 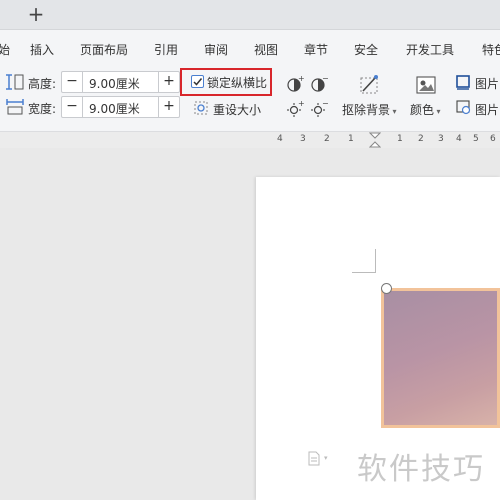 What do you see at coordinates (114, 83) in the screenshot?
I see `height-input: 9.00厘米` at bounding box center [114, 83].